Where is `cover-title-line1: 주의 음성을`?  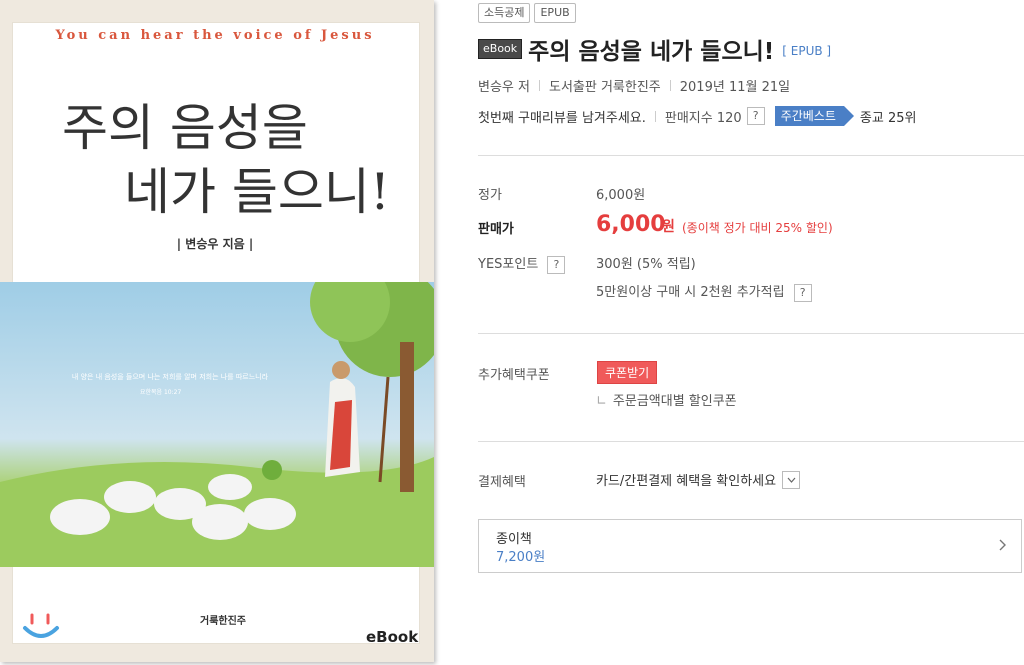 cover-title-line1: 주의 음성을 is located at coordinates (185, 128).